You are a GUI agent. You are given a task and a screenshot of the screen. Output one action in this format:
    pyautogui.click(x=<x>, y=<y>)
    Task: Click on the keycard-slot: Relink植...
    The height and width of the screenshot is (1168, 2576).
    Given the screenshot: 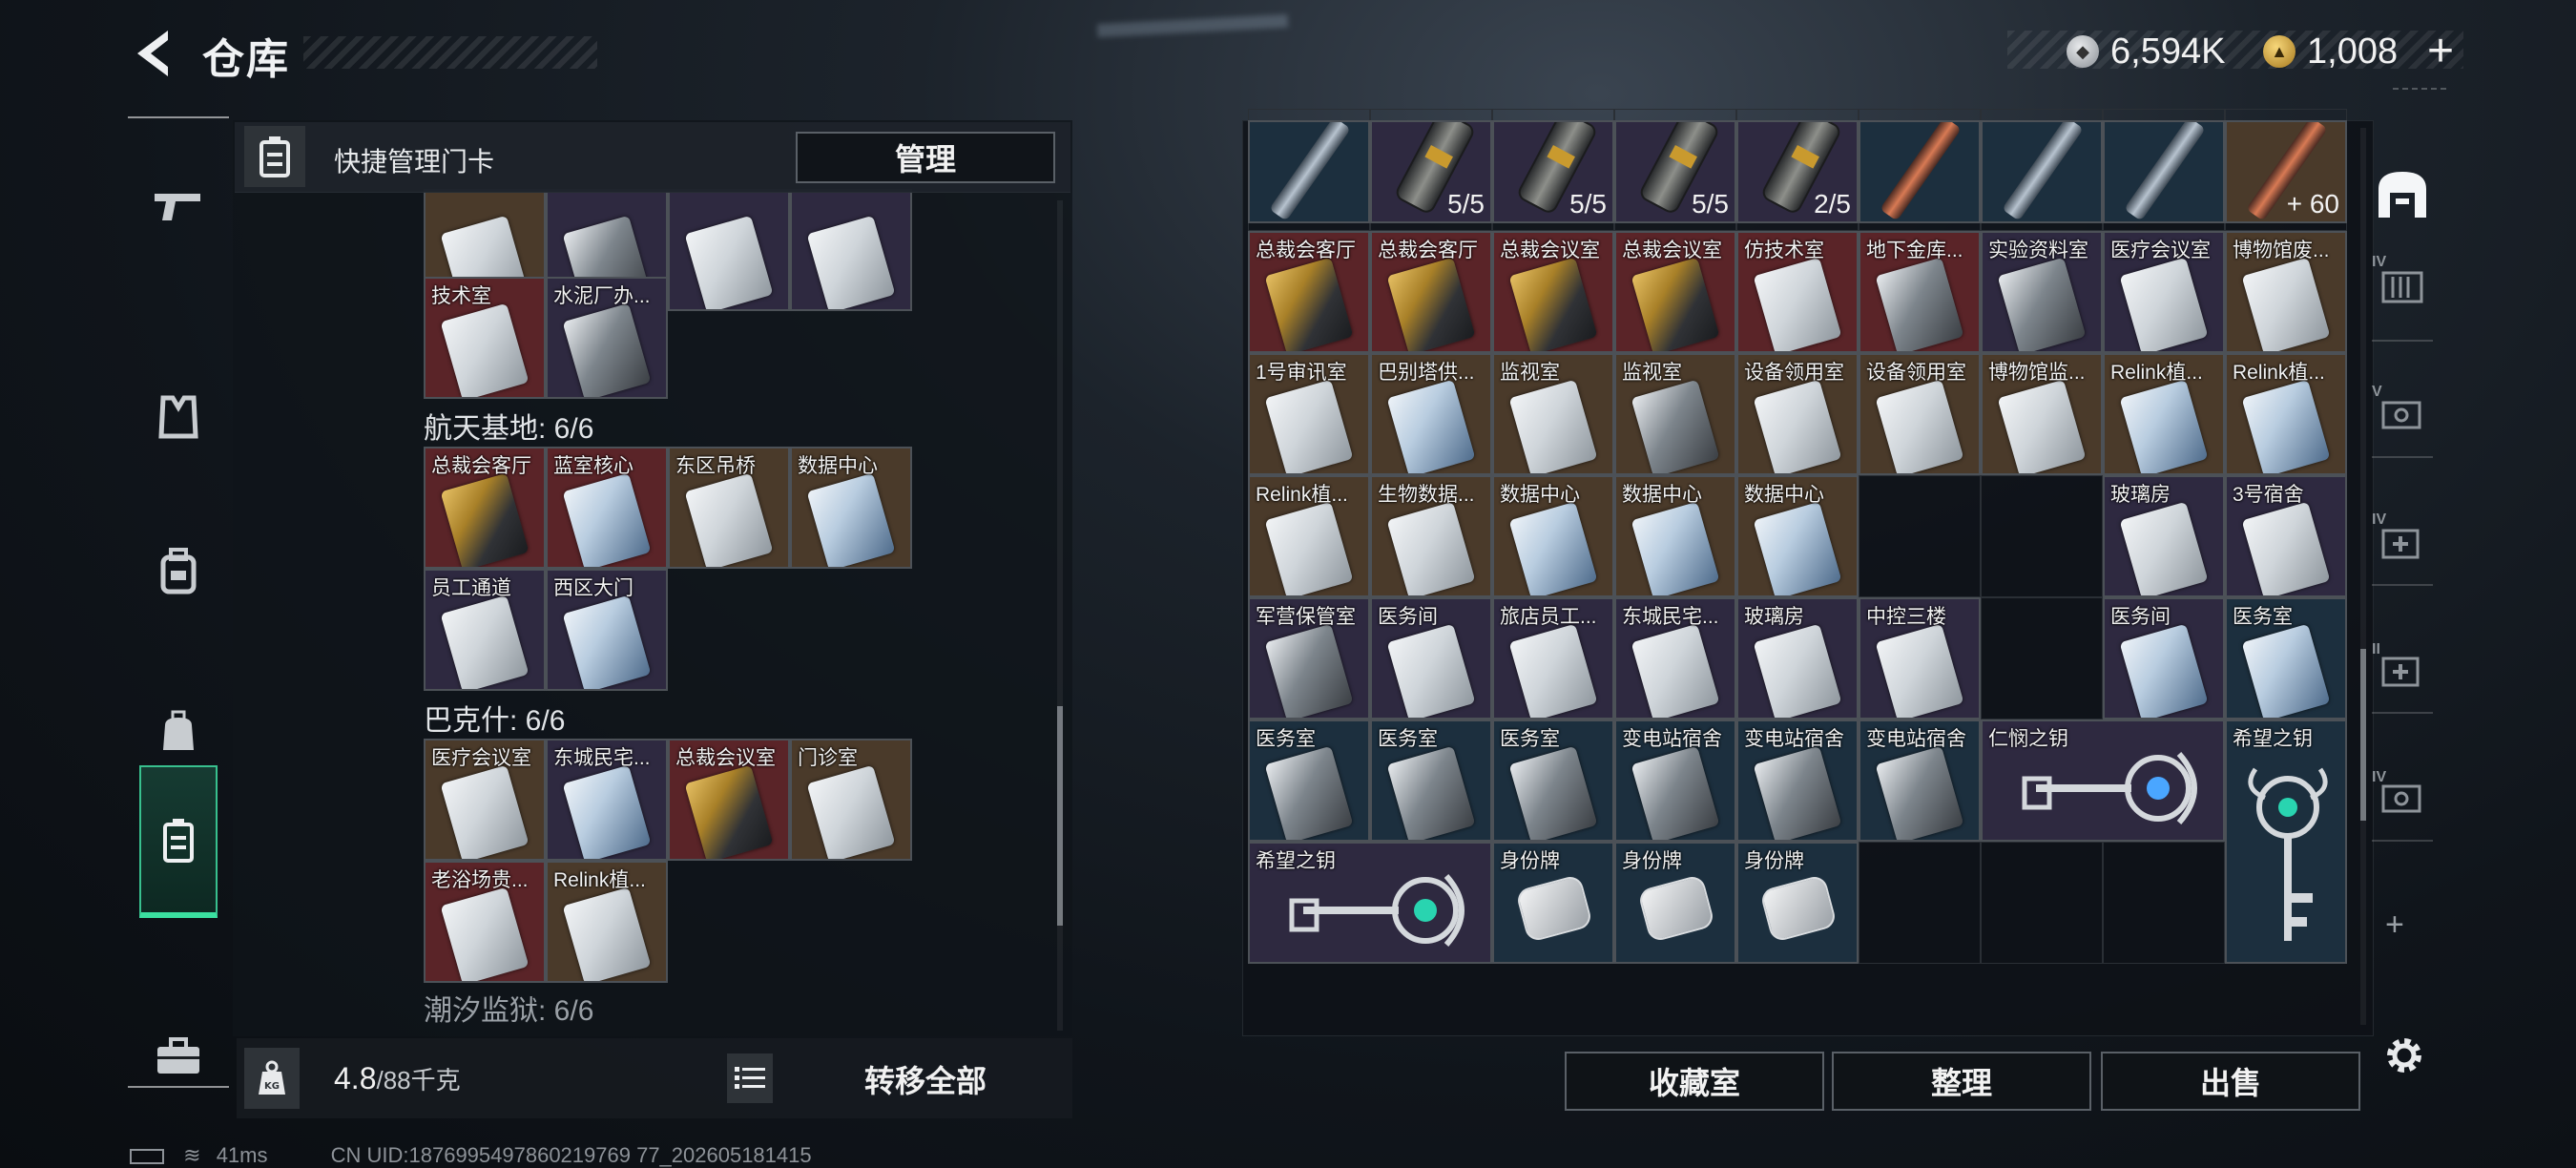 What is the action you would take?
    pyautogui.click(x=607, y=922)
    